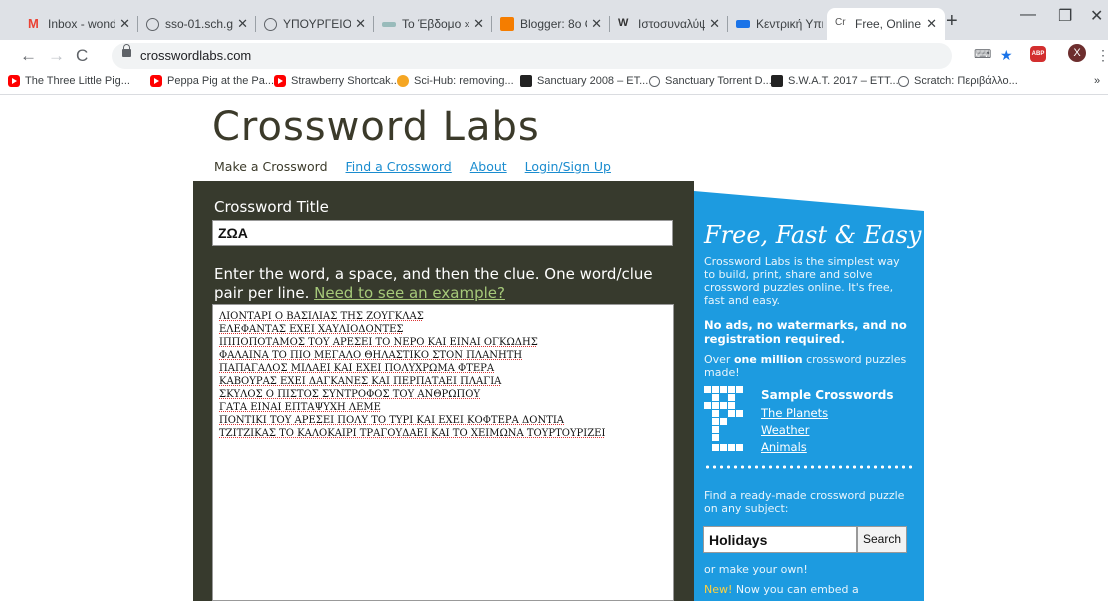  What do you see at coordinates (809, 467) in the screenshot?
I see `dotted-divider` at bounding box center [809, 467].